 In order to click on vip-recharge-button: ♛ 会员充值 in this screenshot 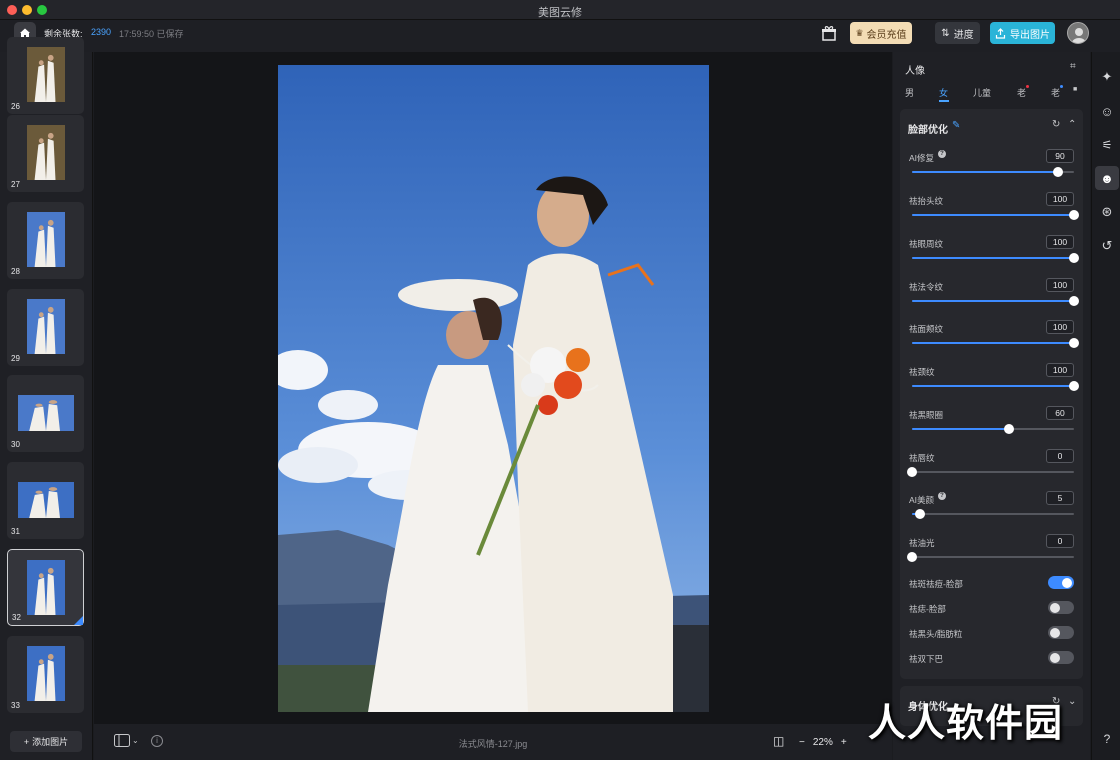, I will do `click(881, 33)`.